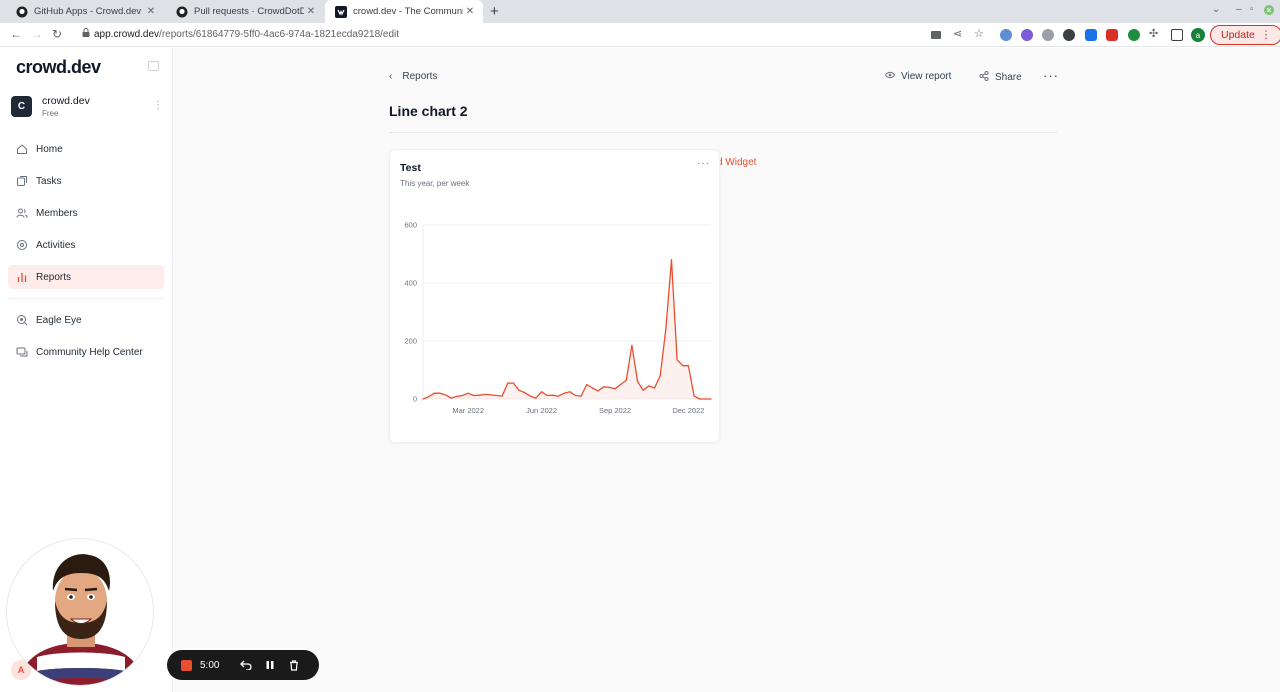 The image size is (1280, 692). What do you see at coordinates (54, 277) in the screenshot?
I see `sidebar-item-label: Reports` at bounding box center [54, 277].